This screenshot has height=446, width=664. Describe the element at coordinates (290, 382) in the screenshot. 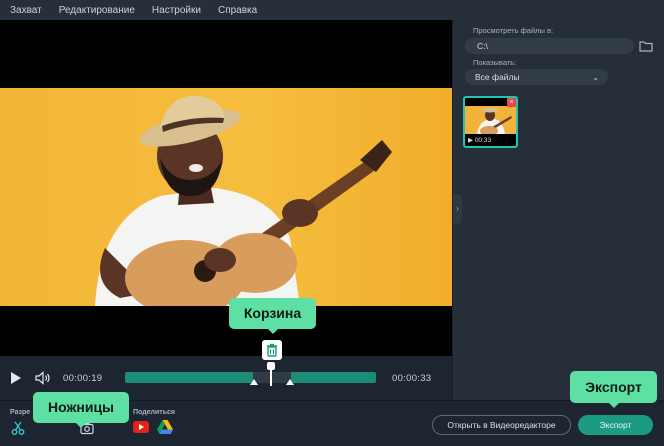

I see `segment-marker-right` at that location.